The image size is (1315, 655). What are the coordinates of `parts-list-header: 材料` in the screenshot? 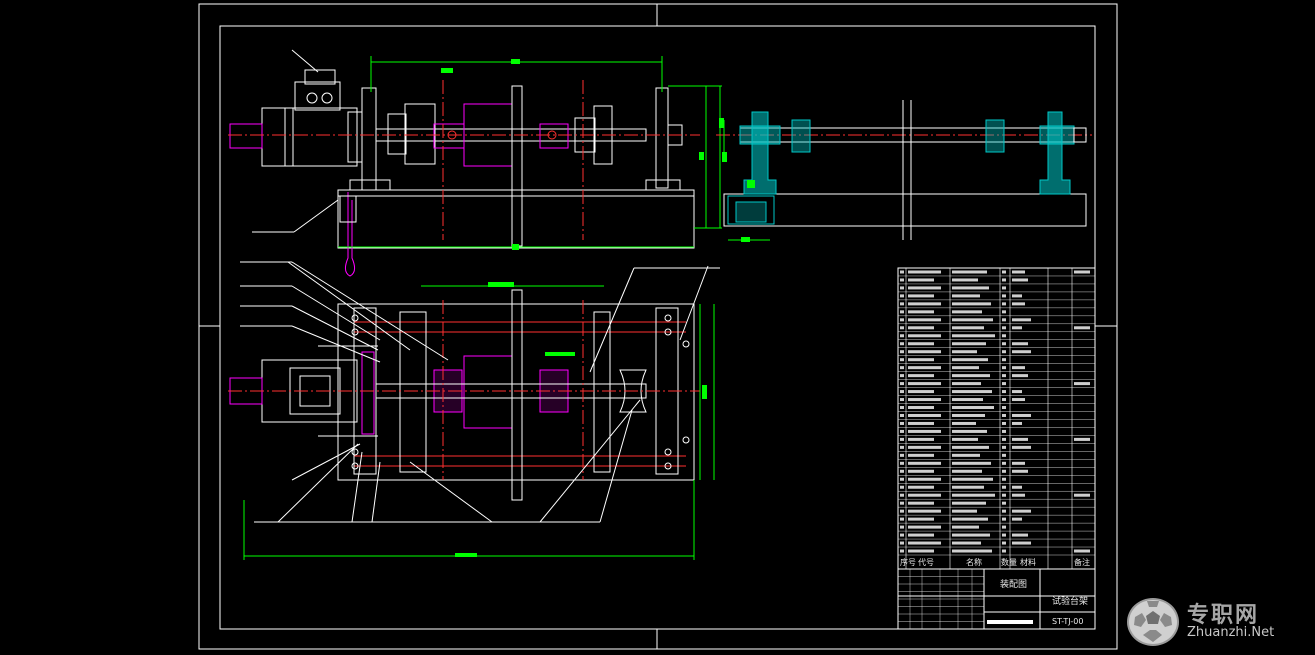 It's located at (1028, 562).